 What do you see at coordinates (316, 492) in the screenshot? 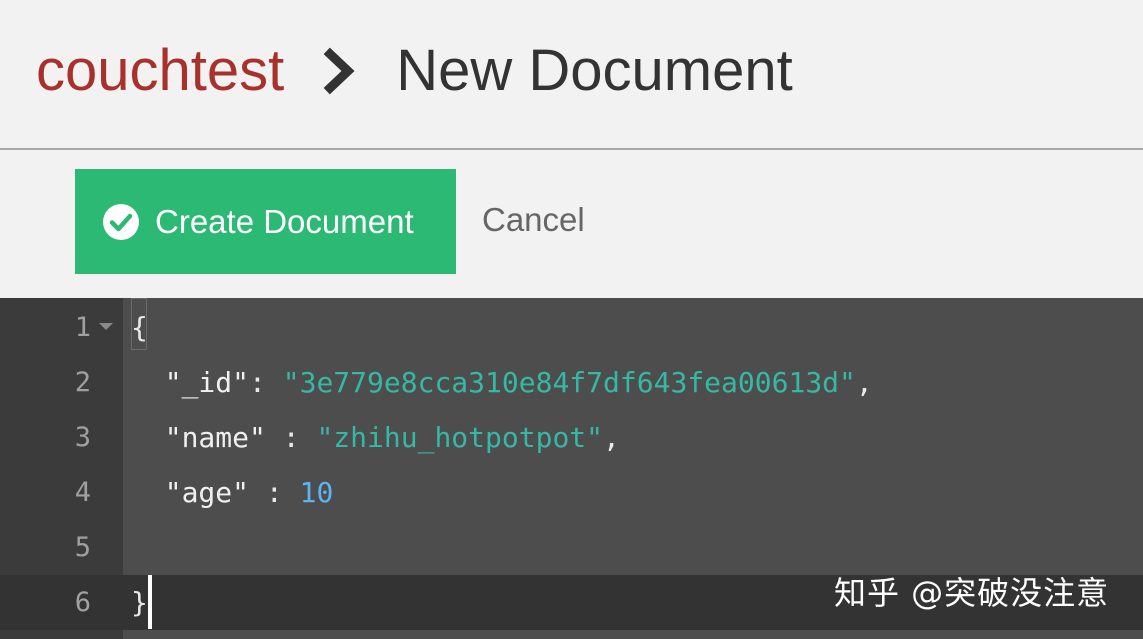
I see `code-token-num: 10` at bounding box center [316, 492].